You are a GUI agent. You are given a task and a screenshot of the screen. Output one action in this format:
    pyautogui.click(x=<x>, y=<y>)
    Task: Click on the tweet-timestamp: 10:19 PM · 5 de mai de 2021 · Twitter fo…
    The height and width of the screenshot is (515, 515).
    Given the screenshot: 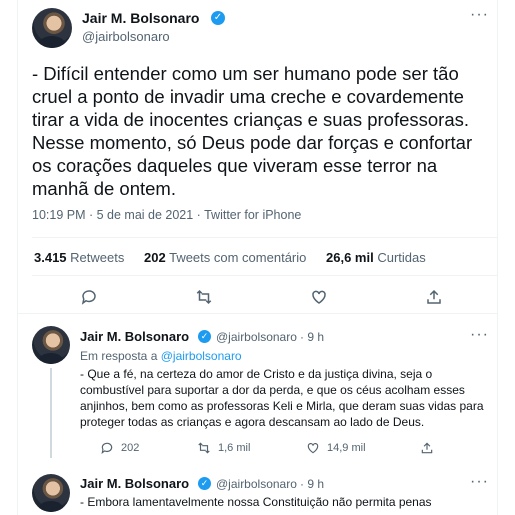 What is the action you would take?
    pyautogui.click(x=166, y=215)
    